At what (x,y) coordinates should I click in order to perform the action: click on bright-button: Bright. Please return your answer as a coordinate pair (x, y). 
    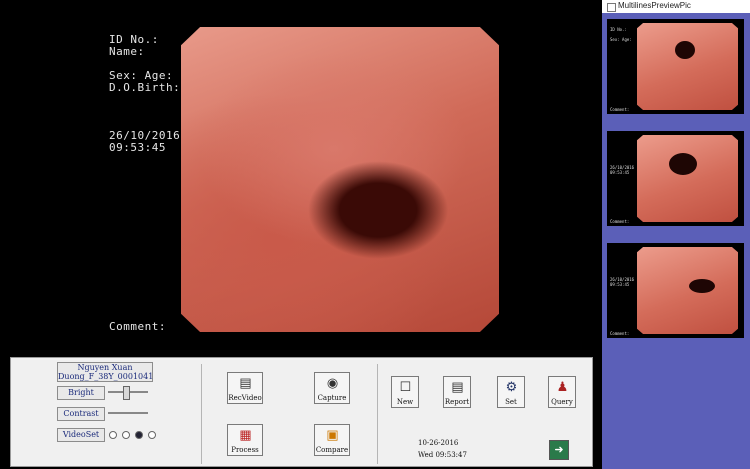
    Looking at the image, I should click on (81, 393).